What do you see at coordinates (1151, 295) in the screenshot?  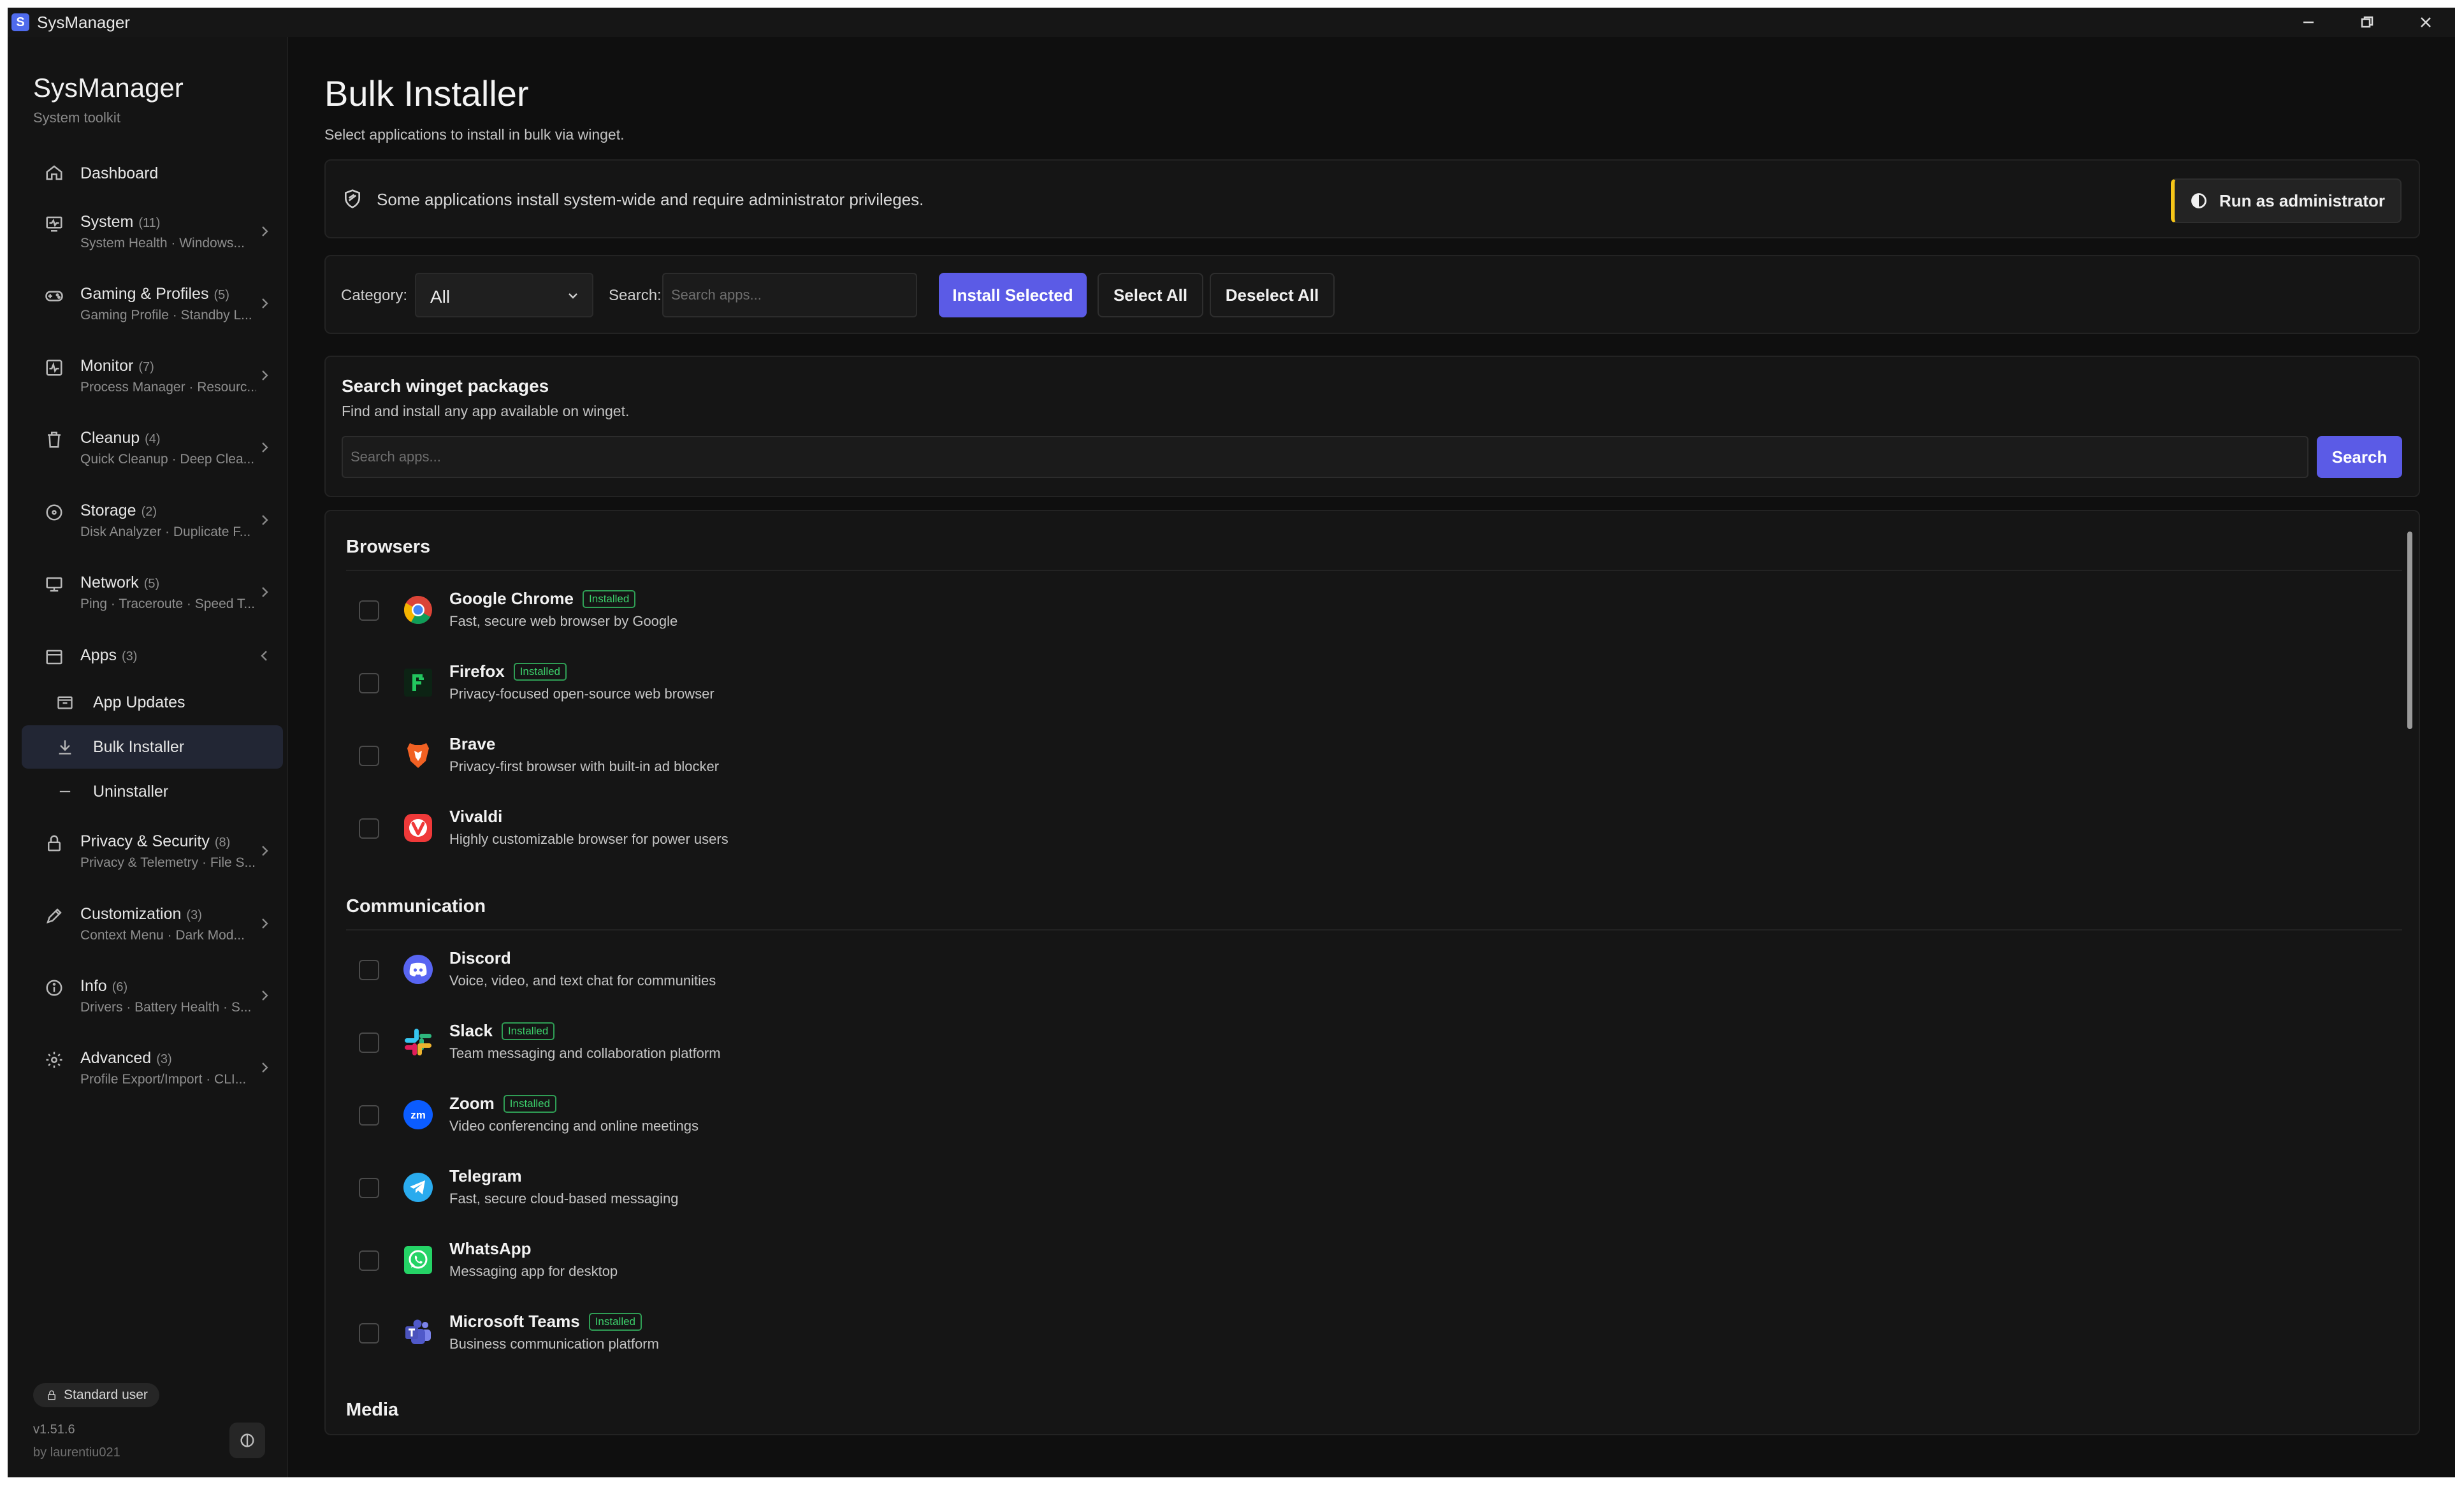 I see `select-all-button: Select All` at bounding box center [1151, 295].